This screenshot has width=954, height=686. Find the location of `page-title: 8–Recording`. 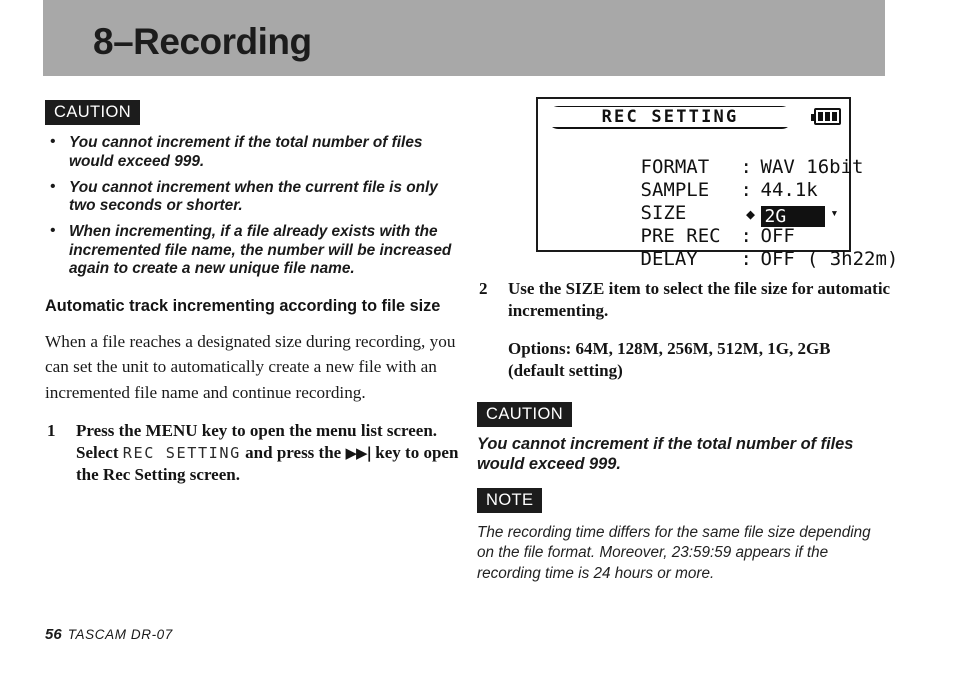

page-title: 8–Recording is located at coordinates (202, 41).